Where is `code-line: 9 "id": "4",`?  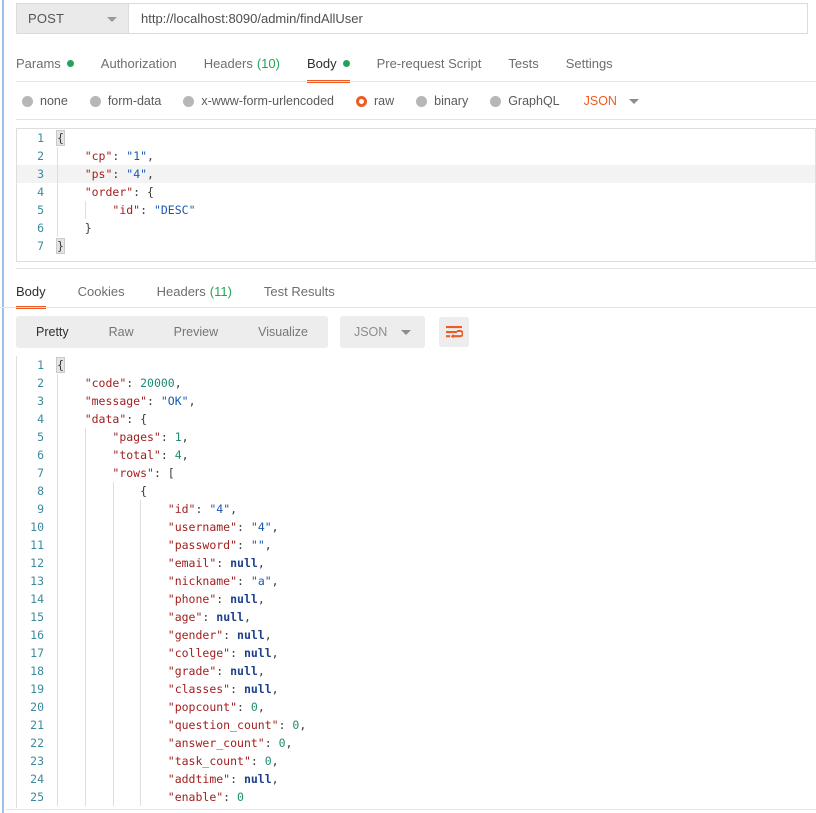 code-line: 9 "id": "4", is located at coordinates (416, 509).